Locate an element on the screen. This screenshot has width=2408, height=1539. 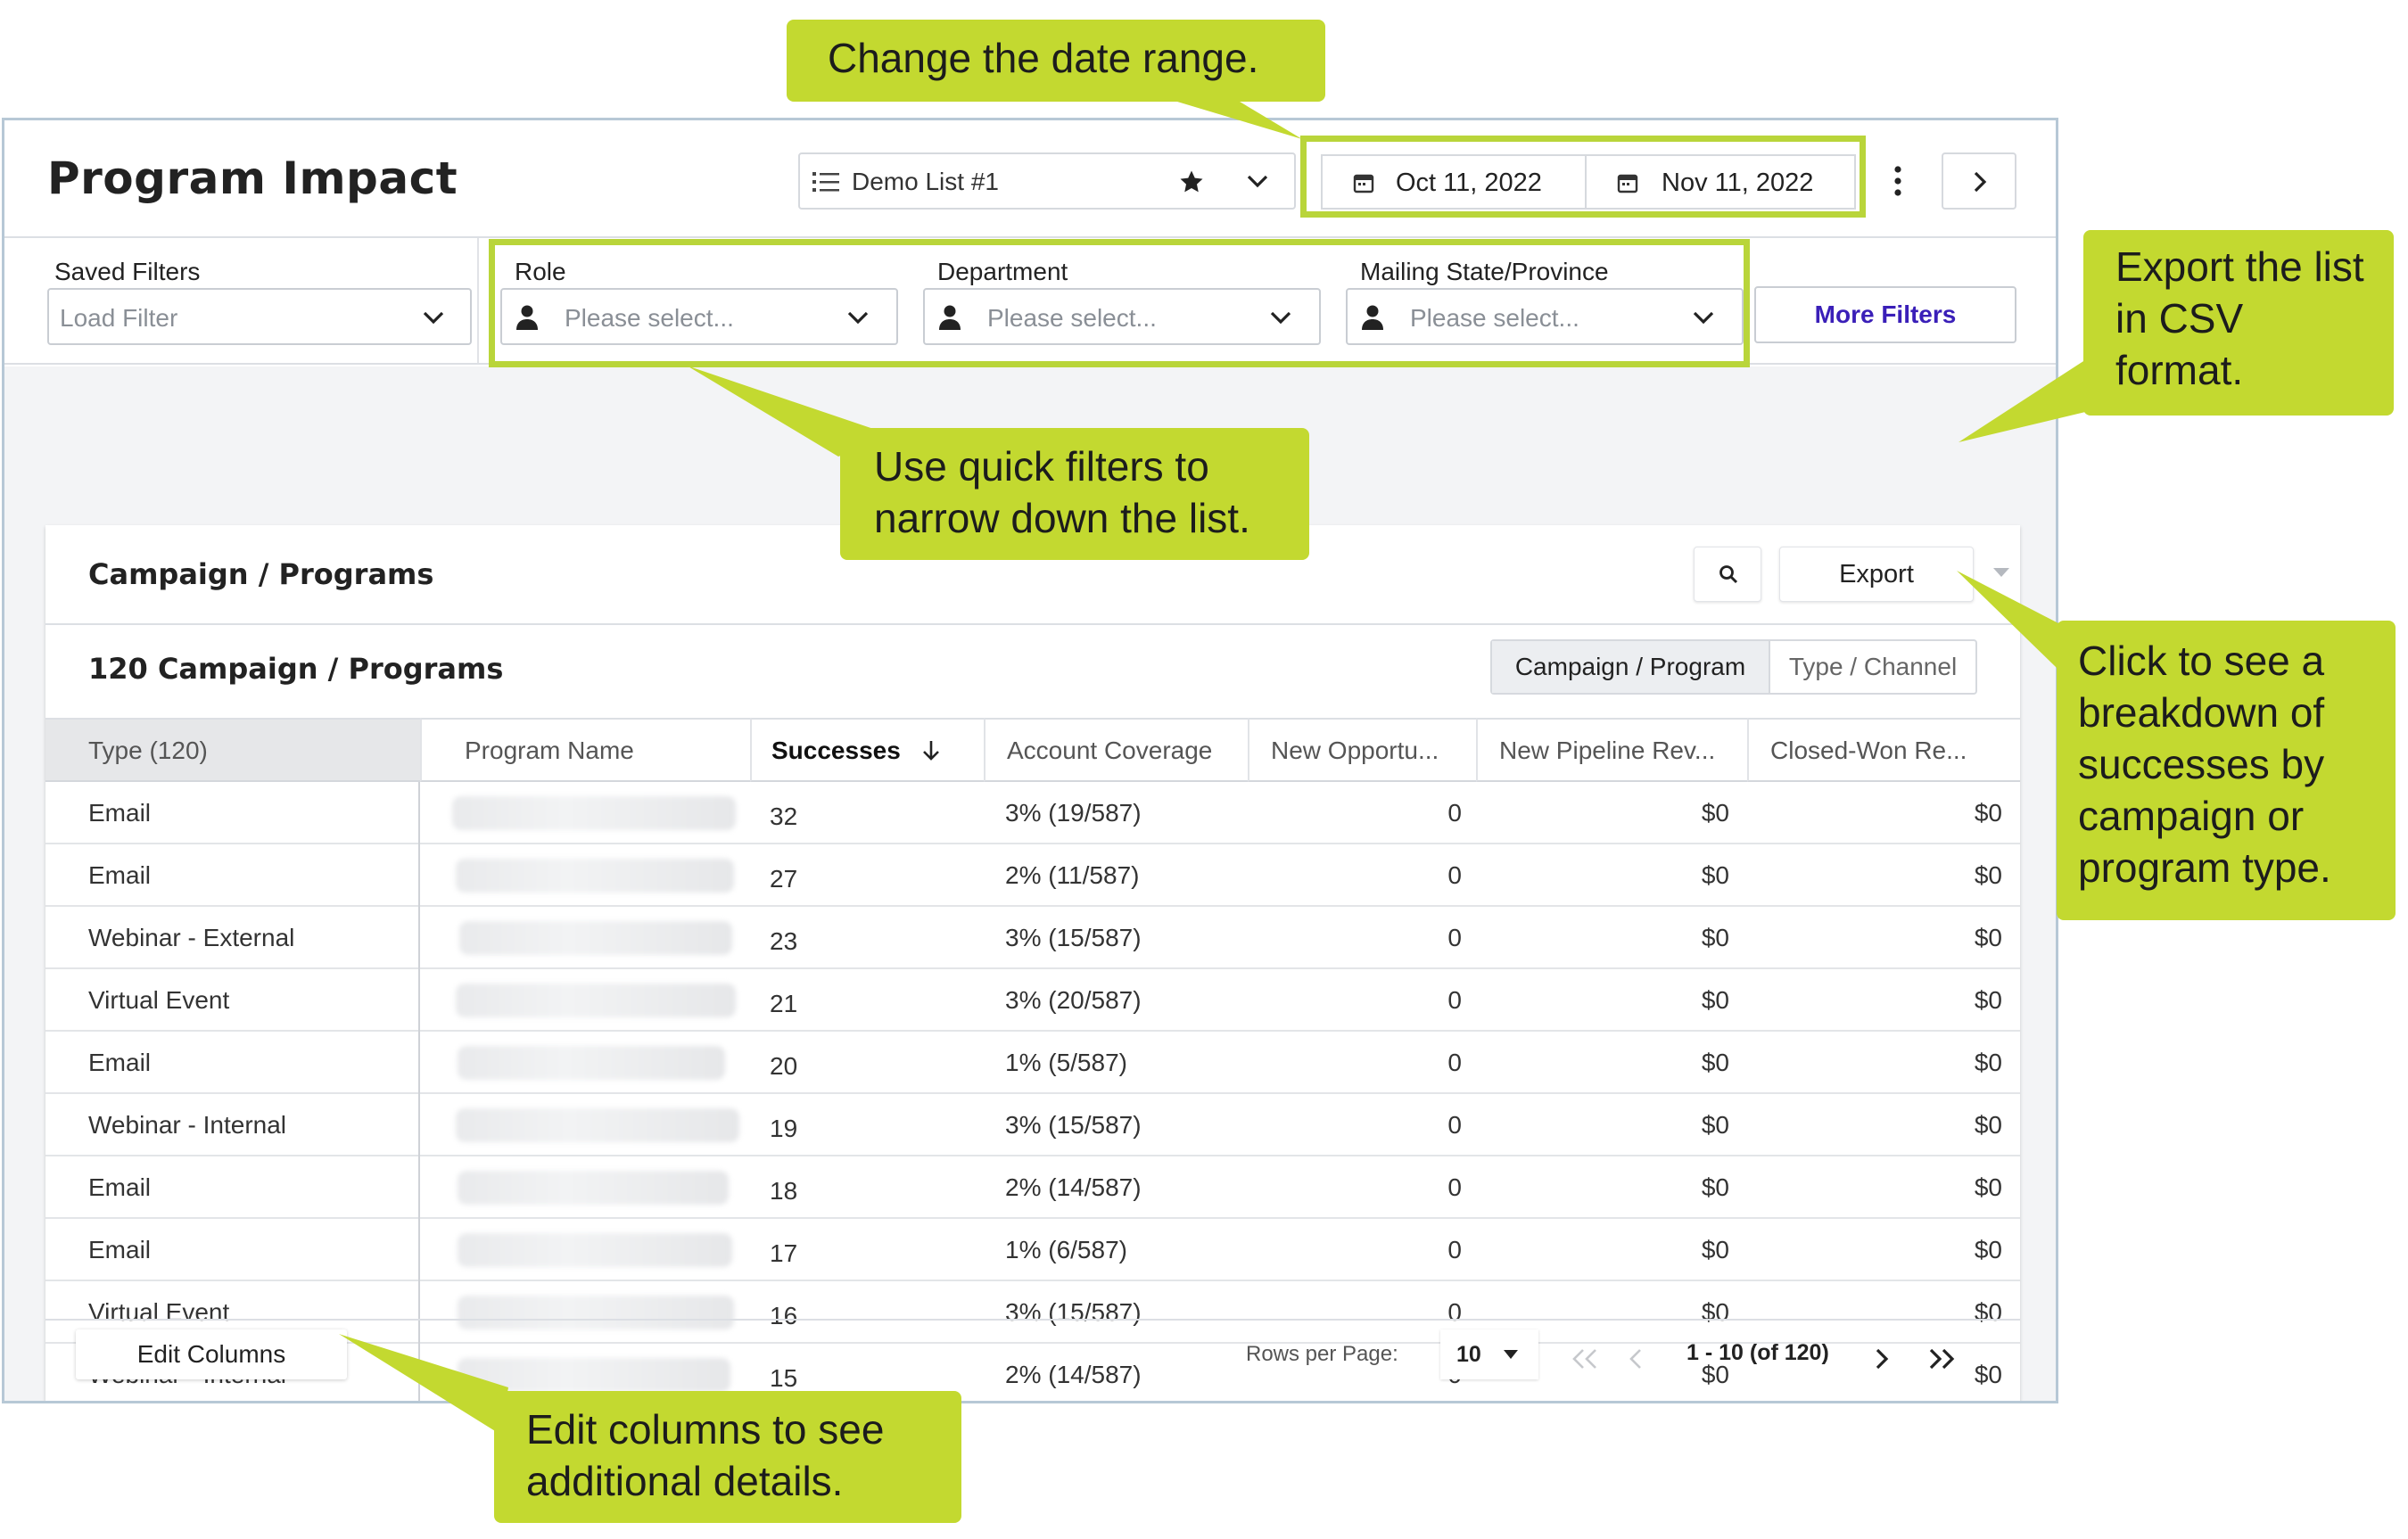
date-range-callout: Change the date range. is located at coordinates (1056, 61).